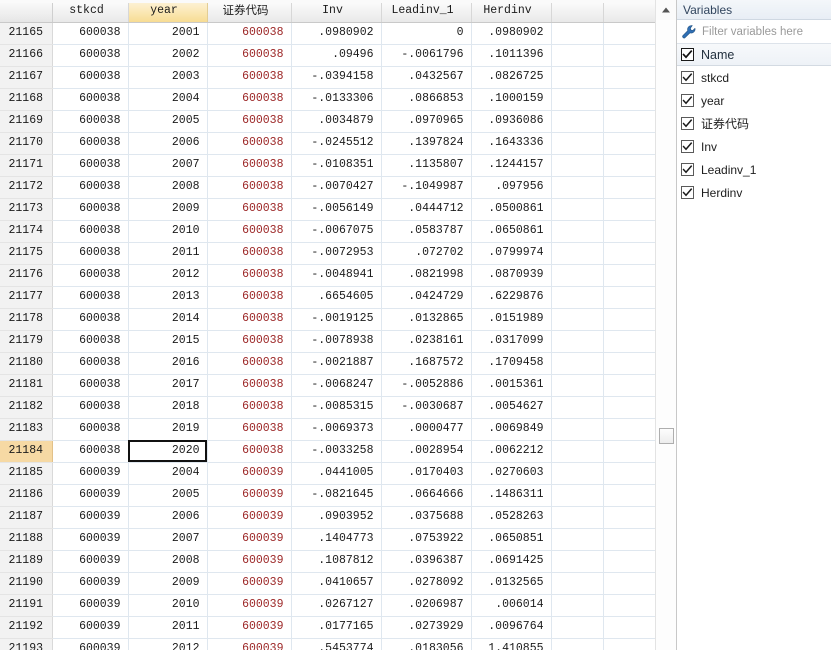 The image size is (831, 650). I want to click on cell-leadinv-1: -.0061796, so click(426, 55).